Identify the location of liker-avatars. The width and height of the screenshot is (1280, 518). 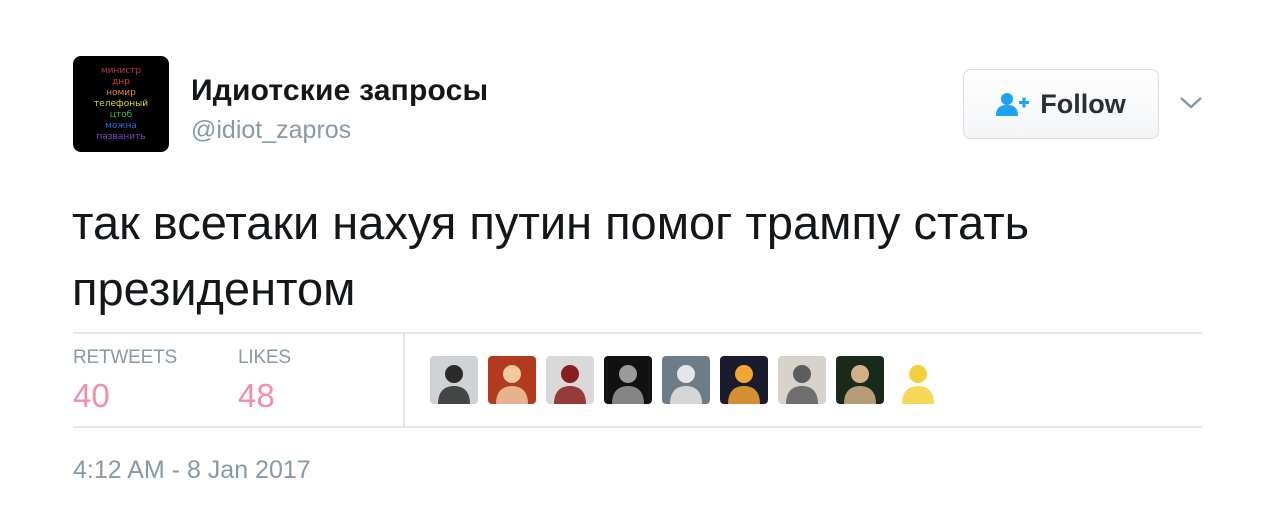
(686, 380).